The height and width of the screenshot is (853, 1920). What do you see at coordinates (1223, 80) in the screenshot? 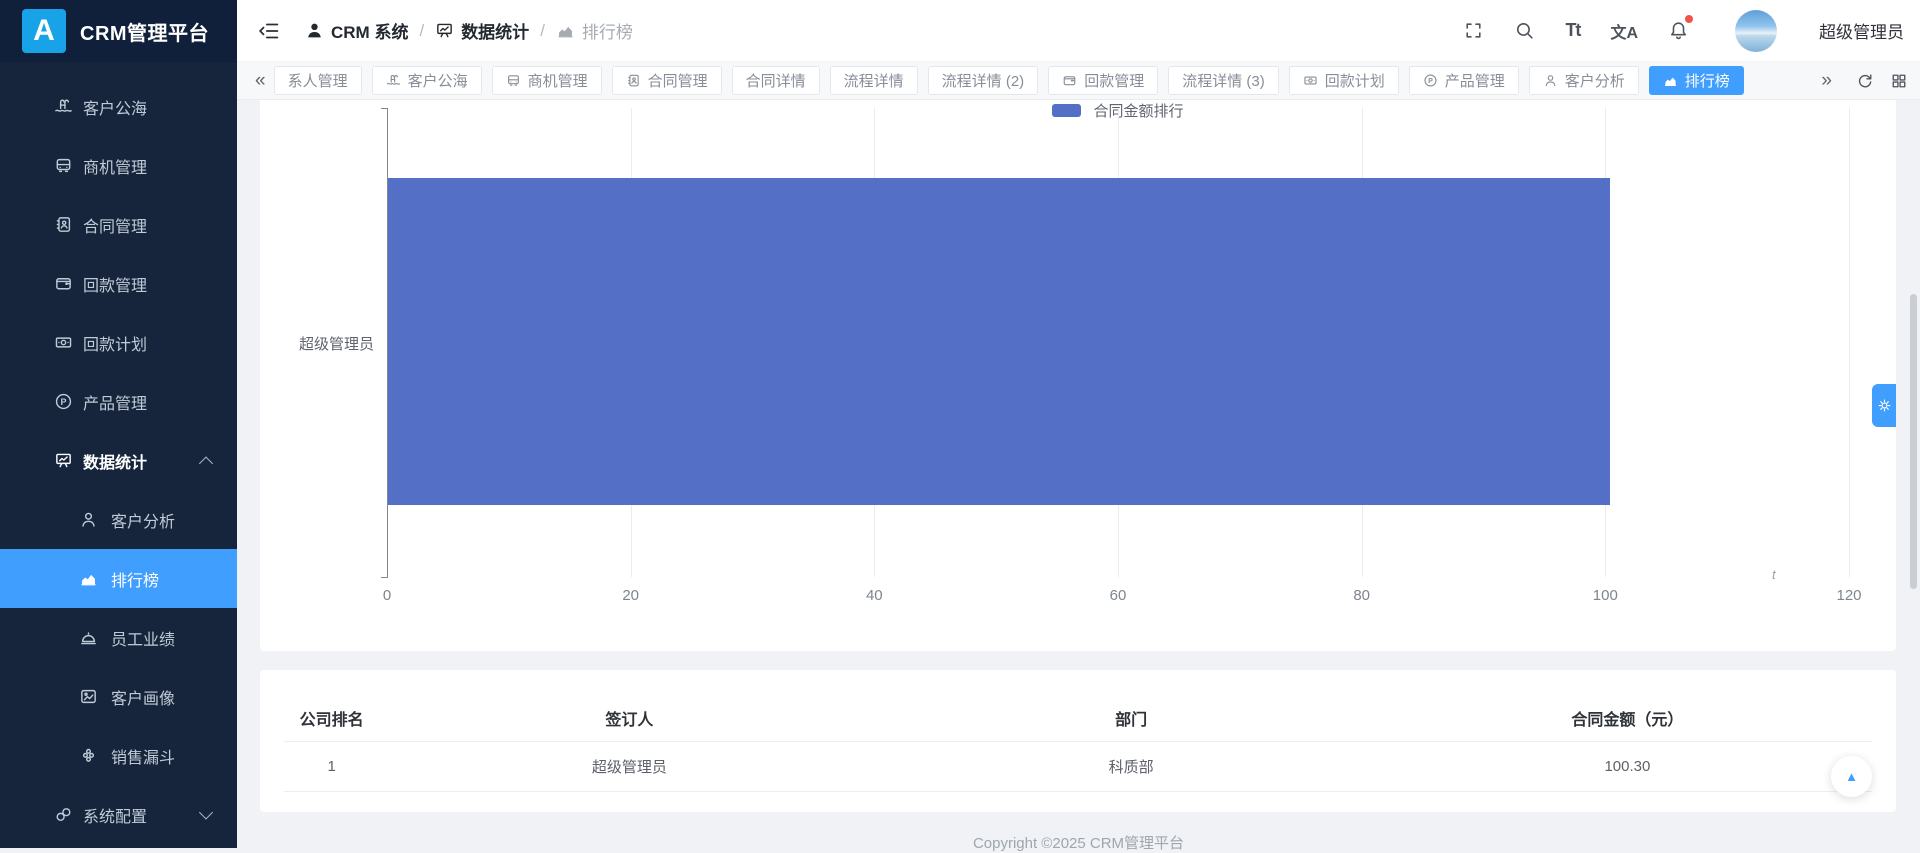
I see `tab-process-detail-3: 流程详情 (3)` at bounding box center [1223, 80].